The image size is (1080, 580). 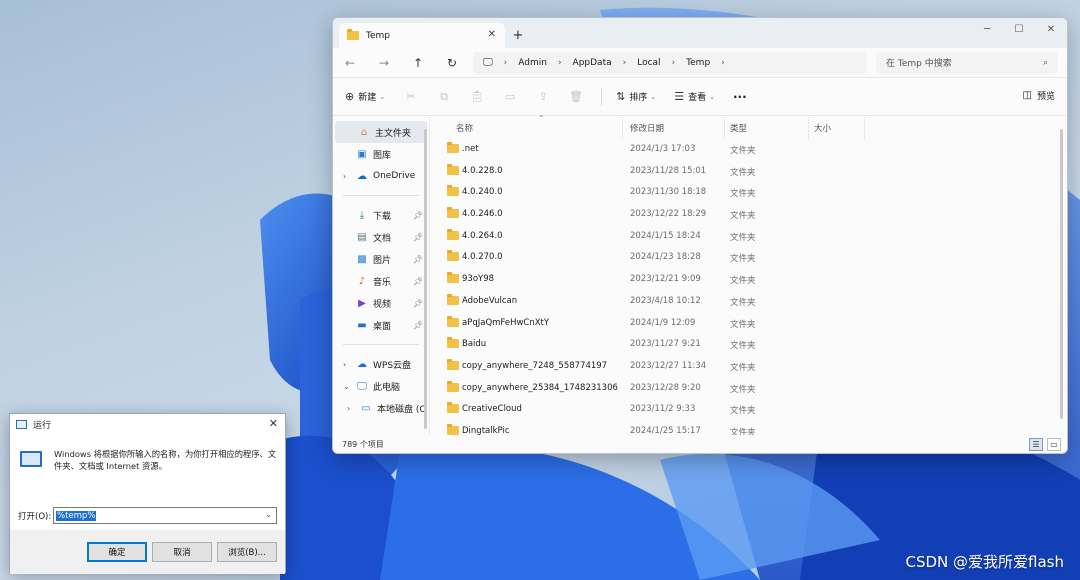 What do you see at coordinates (592, 63) in the screenshot?
I see `breadcrumb-appdata: AppData` at bounding box center [592, 63].